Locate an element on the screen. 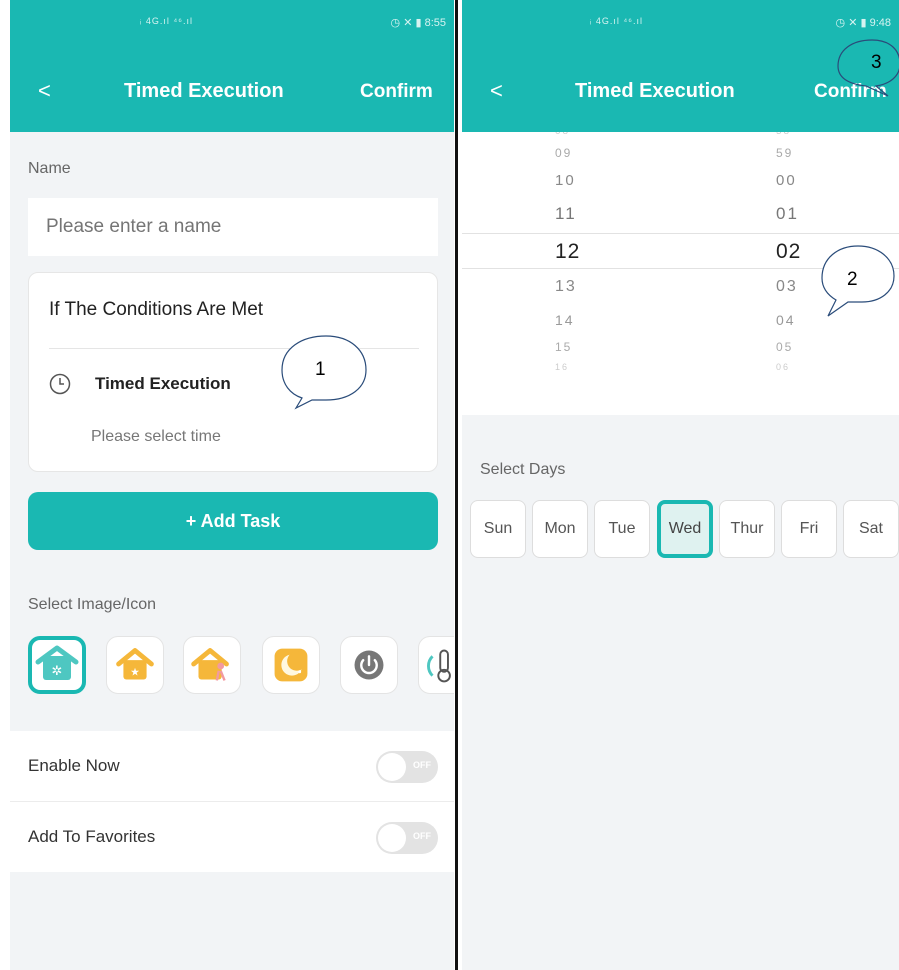 The image size is (899, 970). minute-option: 05 is located at coordinates (784, 347).